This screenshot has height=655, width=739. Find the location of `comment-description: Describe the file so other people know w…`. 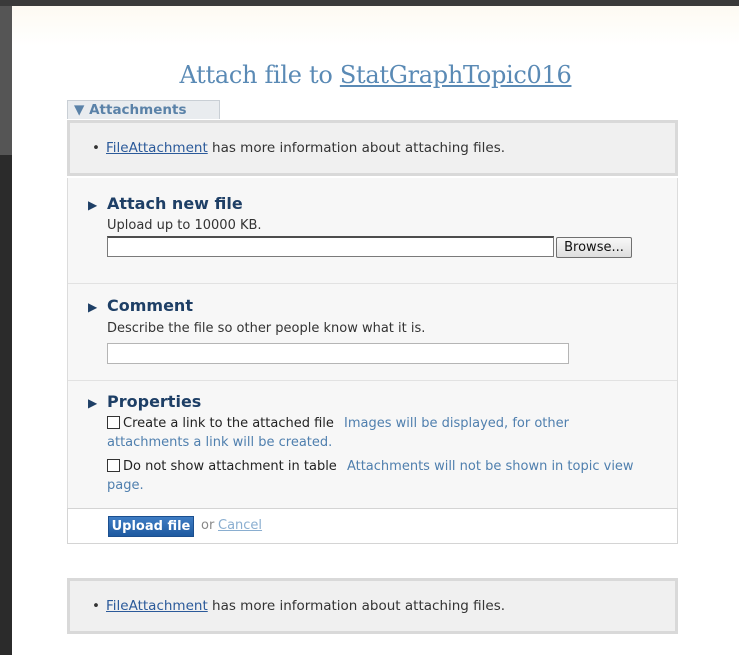

comment-description: Describe the file so other people know w… is located at coordinates (266, 328).